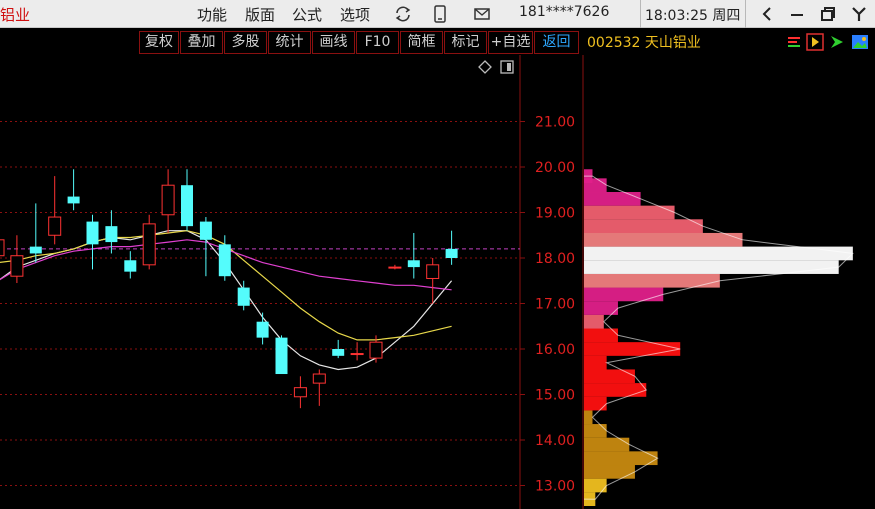 The height and width of the screenshot is (509, 875). Describe the element at coordinates (797, 14) in the screenshot. I see `minimize-icon` at that location.